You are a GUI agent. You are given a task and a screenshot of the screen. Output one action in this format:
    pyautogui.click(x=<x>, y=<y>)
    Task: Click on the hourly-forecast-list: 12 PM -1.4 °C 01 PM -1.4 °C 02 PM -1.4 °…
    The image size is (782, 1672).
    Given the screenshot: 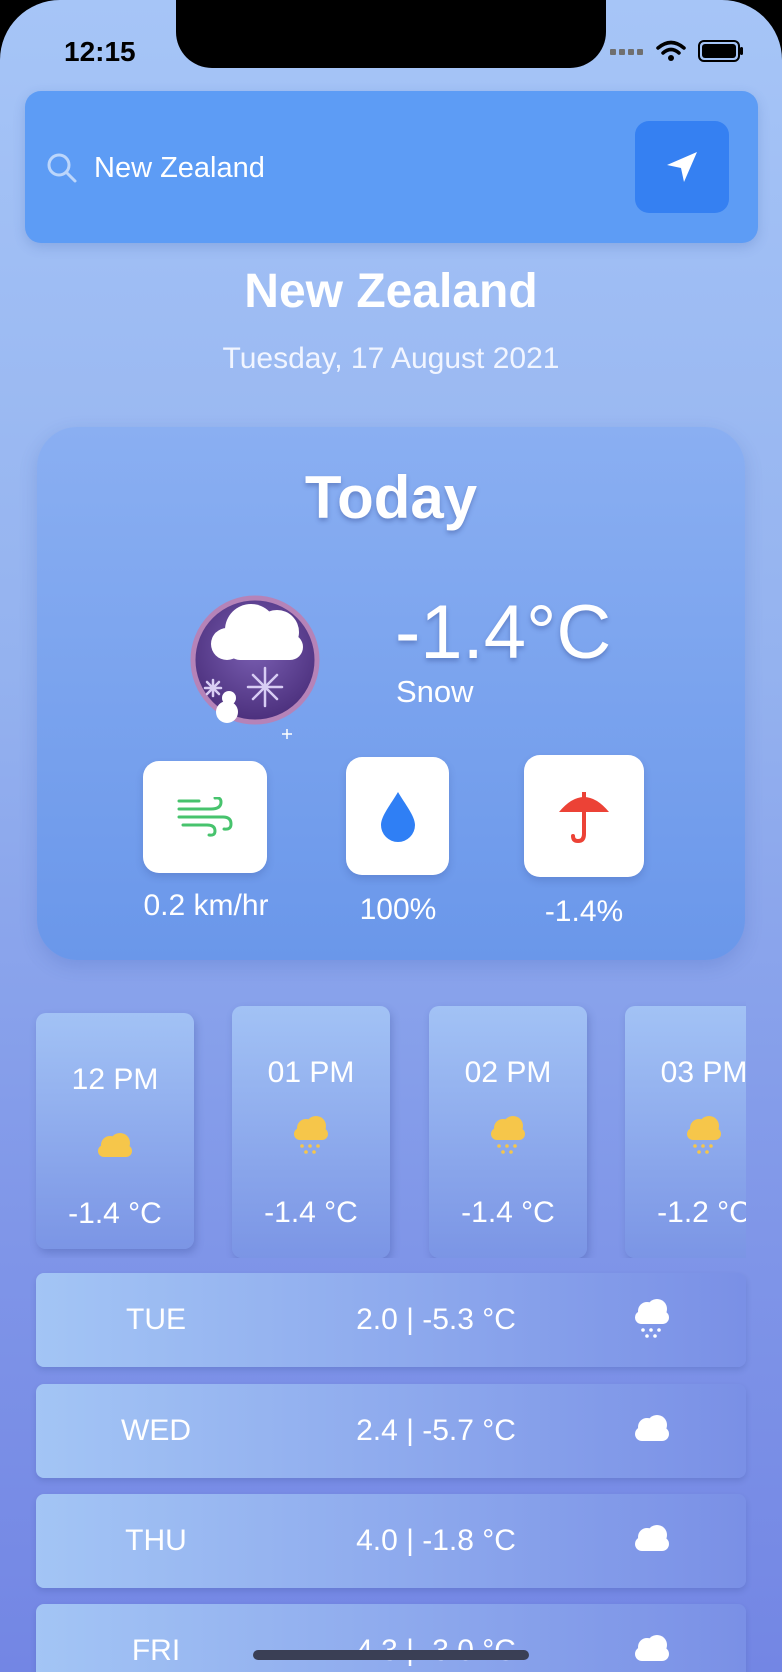 What is the action you would take?
    pyautogui.click(x=373, y=1129)
    